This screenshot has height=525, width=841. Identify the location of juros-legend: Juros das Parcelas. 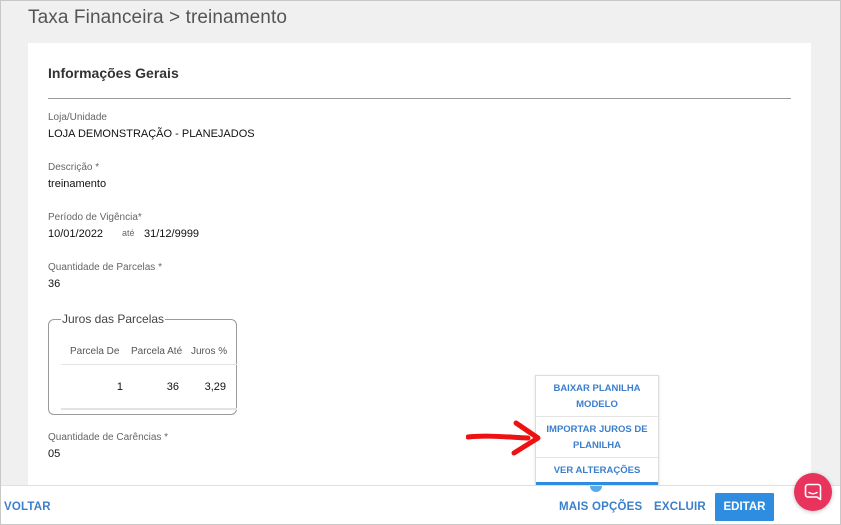
(113, 319).